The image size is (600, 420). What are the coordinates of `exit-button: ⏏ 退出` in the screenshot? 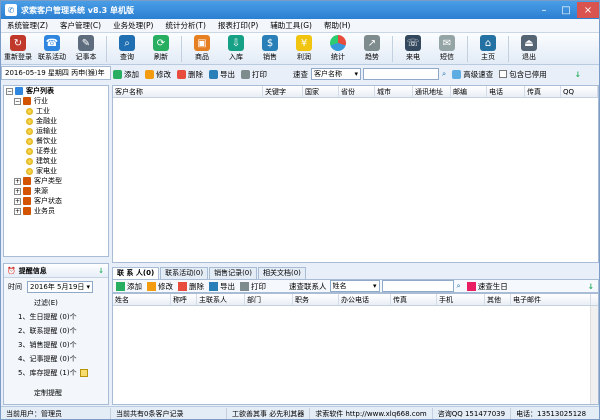 It's located at (529, 49).